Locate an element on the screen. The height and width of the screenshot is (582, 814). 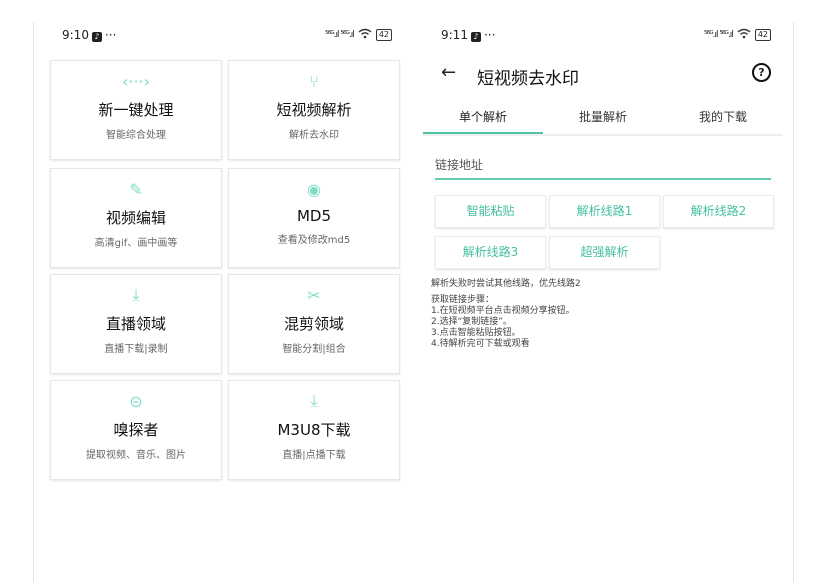
card-title: 新一键处理 is located at coordinates (136, 110).